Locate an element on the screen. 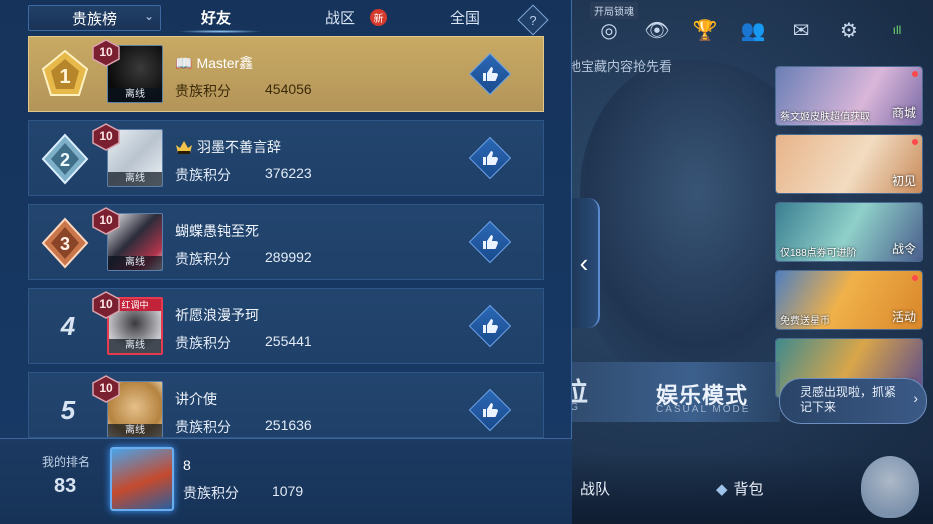 The height and width of the screenshot is (524, 933). leaderboard-row: 5 离线 10 讲介使 贵族积分 251636 is located at coordinates (286, 405).